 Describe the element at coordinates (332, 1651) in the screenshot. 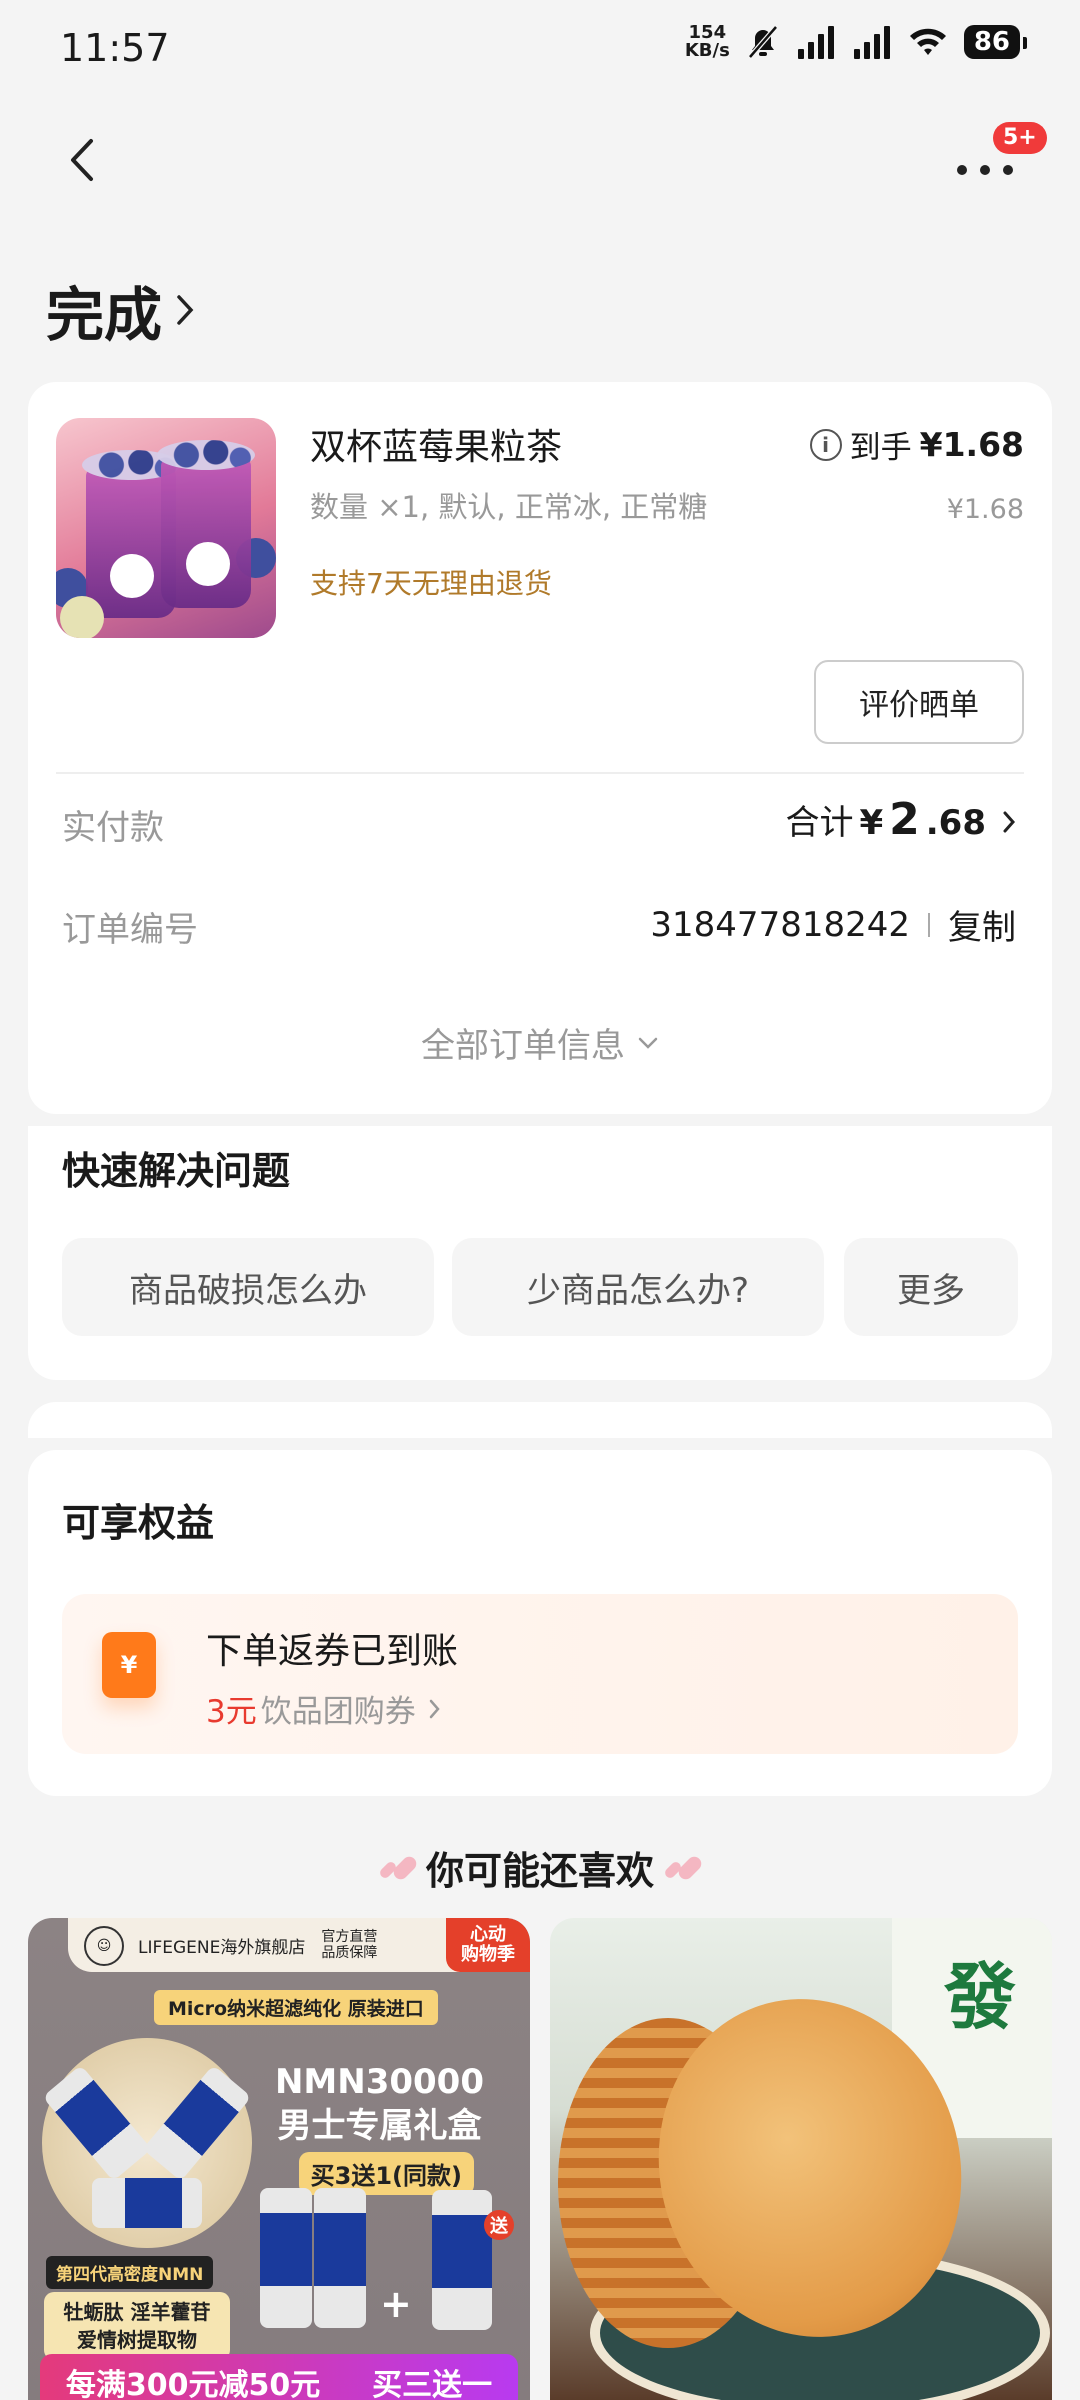

I see `benefit-main-text: 下单返券已到账` at that location.